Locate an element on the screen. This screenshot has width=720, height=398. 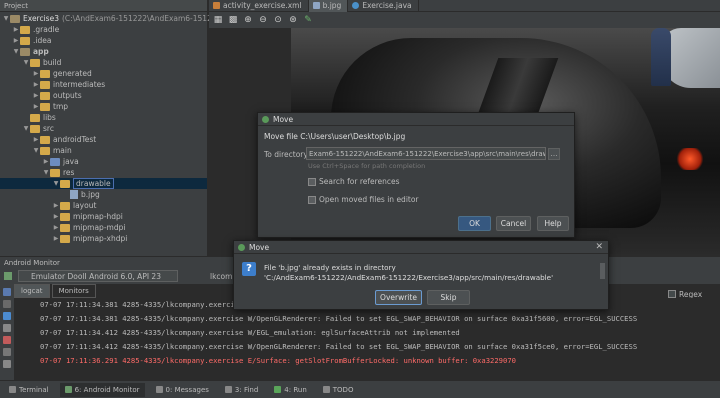
record-icon is located at coordinates (7, 304).